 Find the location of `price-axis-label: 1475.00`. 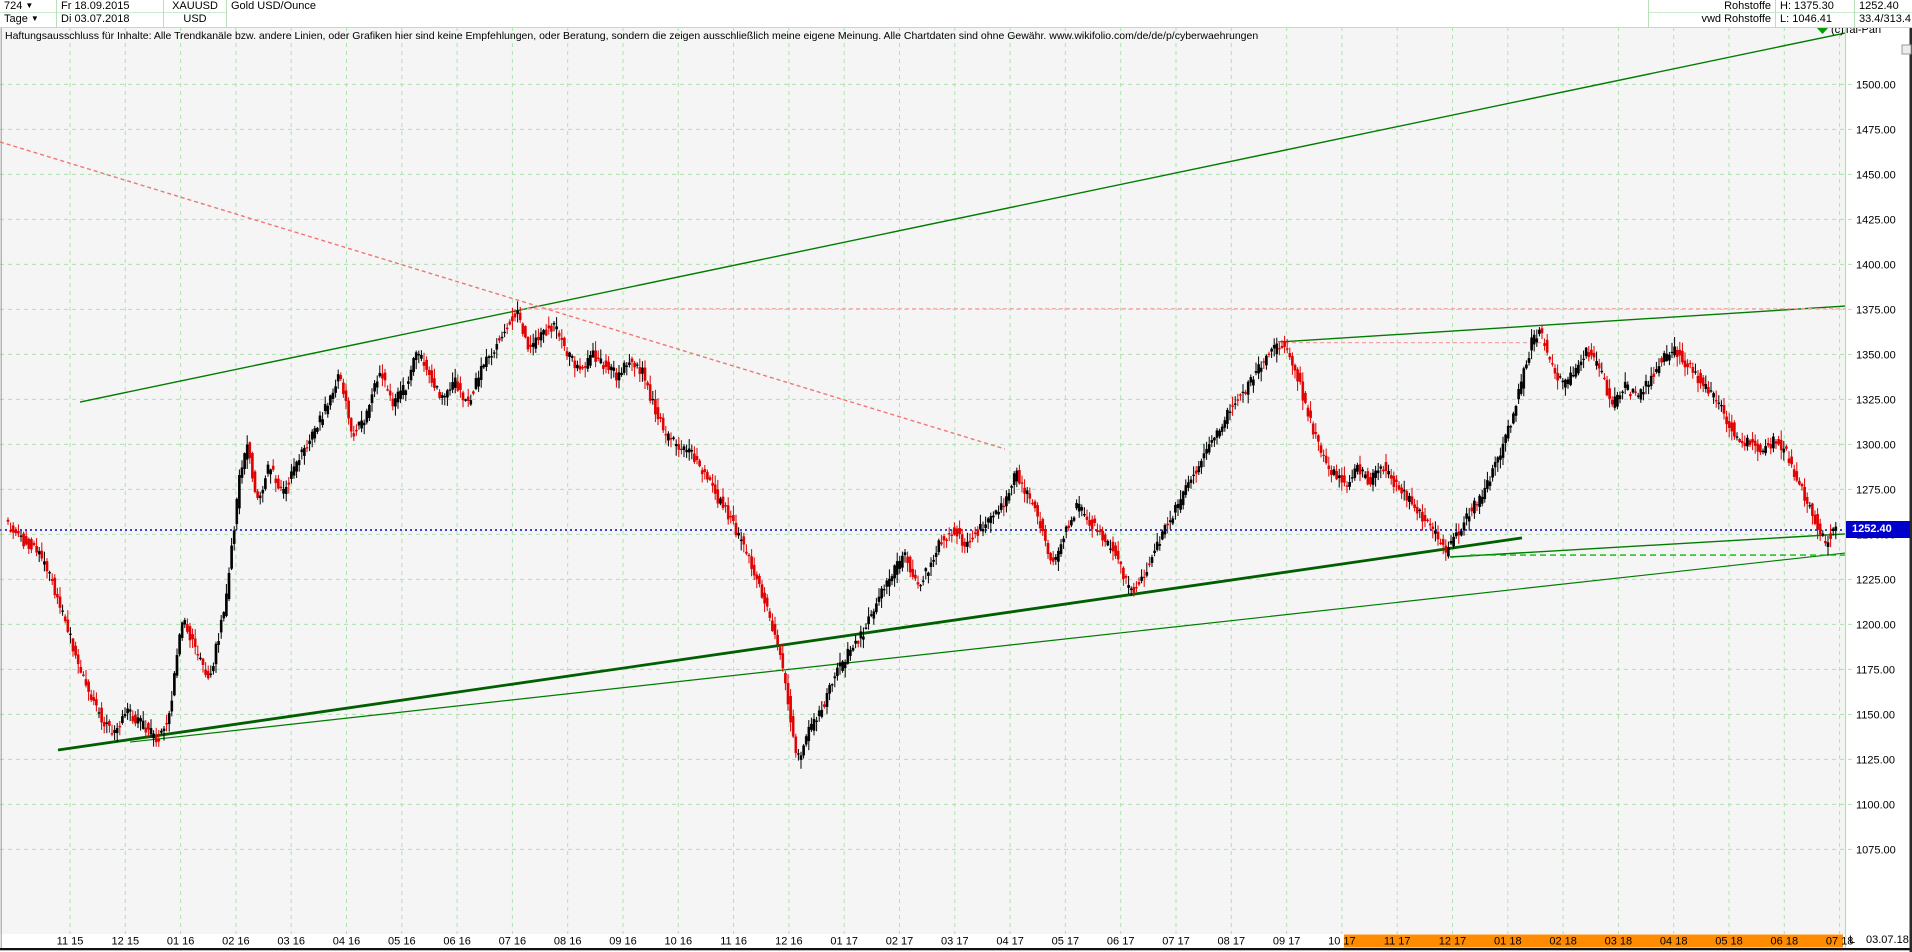

price-axis-label: 1475.00 is located at coordinates (1876, 130).